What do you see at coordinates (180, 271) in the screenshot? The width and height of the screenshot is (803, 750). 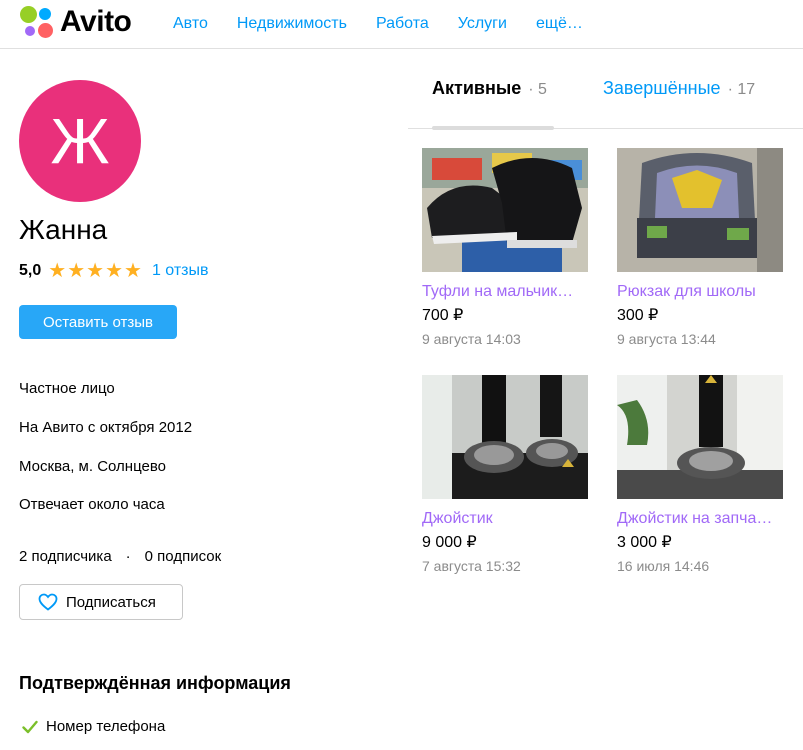 I see `reviews-link: 1 отзыв` at bounding box center [180, 271].